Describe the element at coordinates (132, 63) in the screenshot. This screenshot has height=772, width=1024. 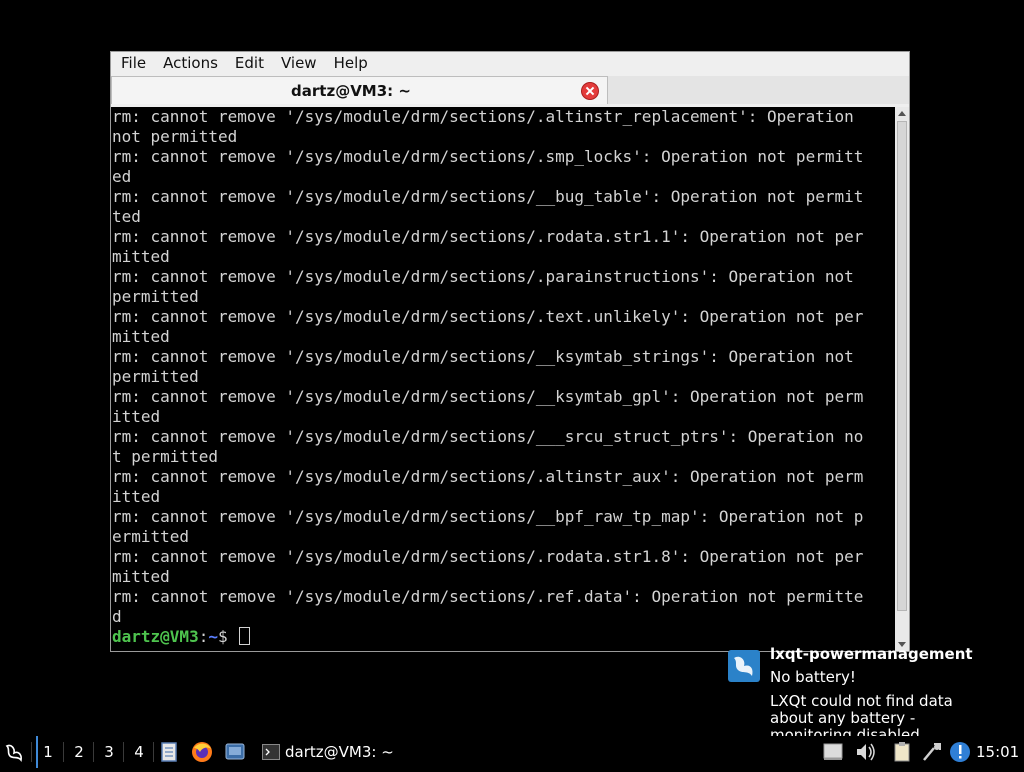
I see `menu-file: File` at that location.